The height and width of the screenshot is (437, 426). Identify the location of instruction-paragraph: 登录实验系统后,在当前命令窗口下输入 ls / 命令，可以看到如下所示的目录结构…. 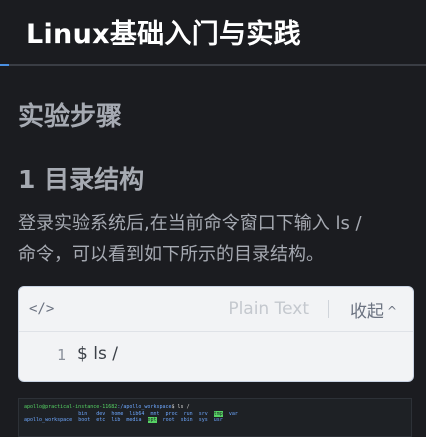
(214, 239).